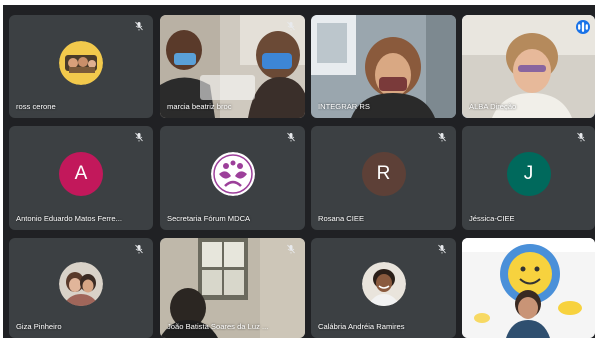 The image size is (598, 343). I want to click on participant-tile: J Jéssica-CIEE, so click(528, 178).